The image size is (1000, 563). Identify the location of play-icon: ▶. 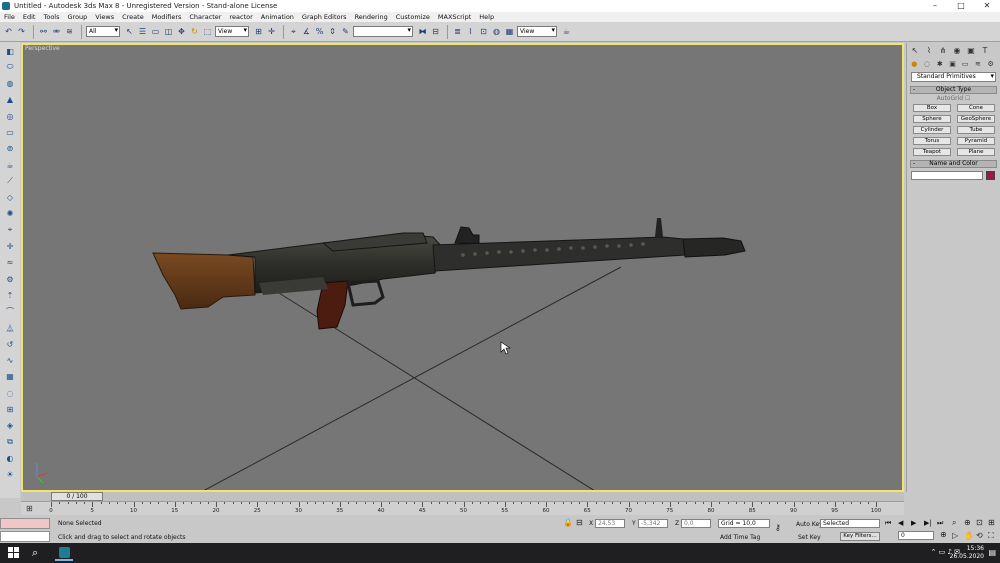
(913, 523).